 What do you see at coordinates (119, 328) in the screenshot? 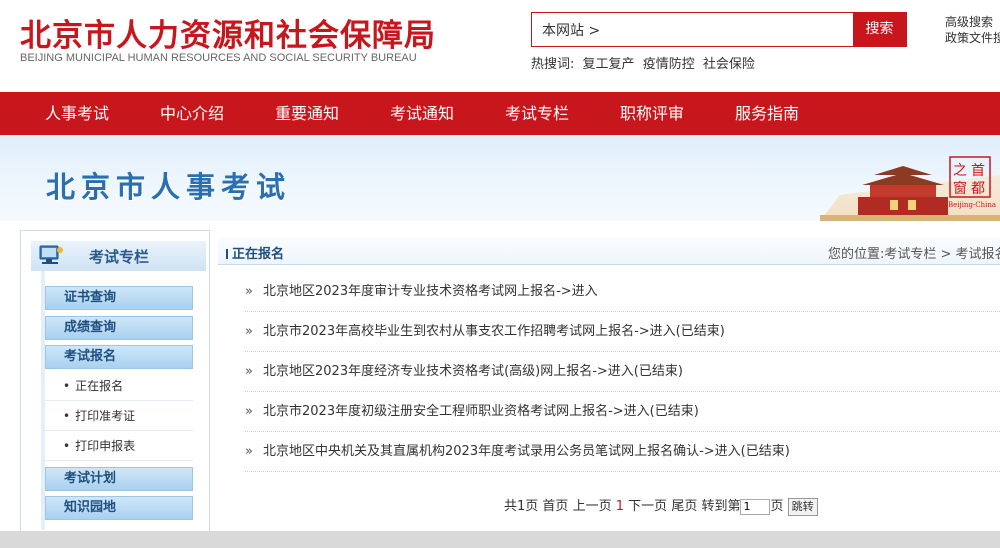
I see `sidebar-cat-score: 成绩查询` at bounding box center [119, 328].